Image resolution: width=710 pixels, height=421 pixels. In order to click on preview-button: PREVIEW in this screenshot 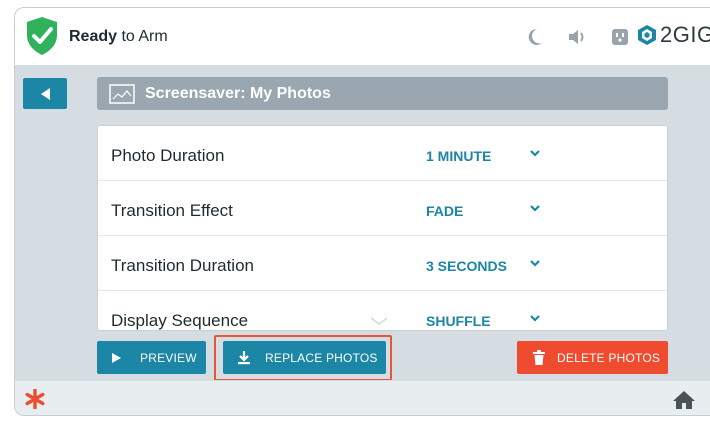, I will do `click(151, 357)`.